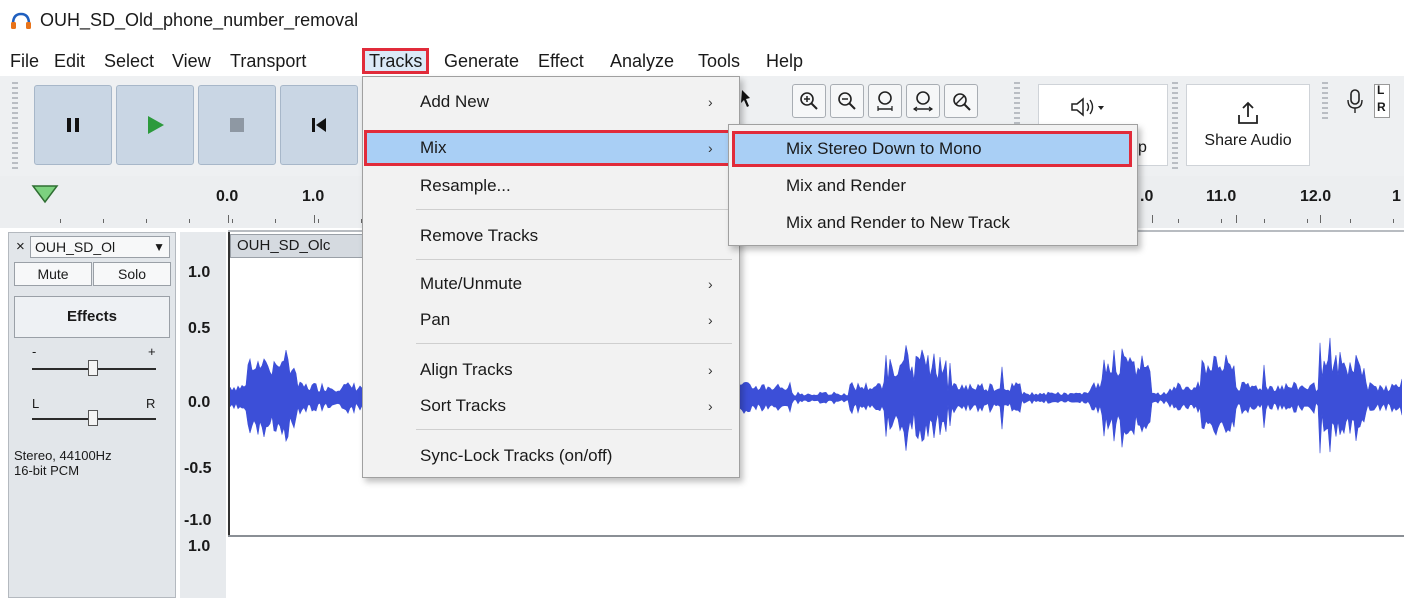  Describe the element at coordinates (551, 102) in the screenshot. I see `menu-item-add-new: Add New ›` at that location.